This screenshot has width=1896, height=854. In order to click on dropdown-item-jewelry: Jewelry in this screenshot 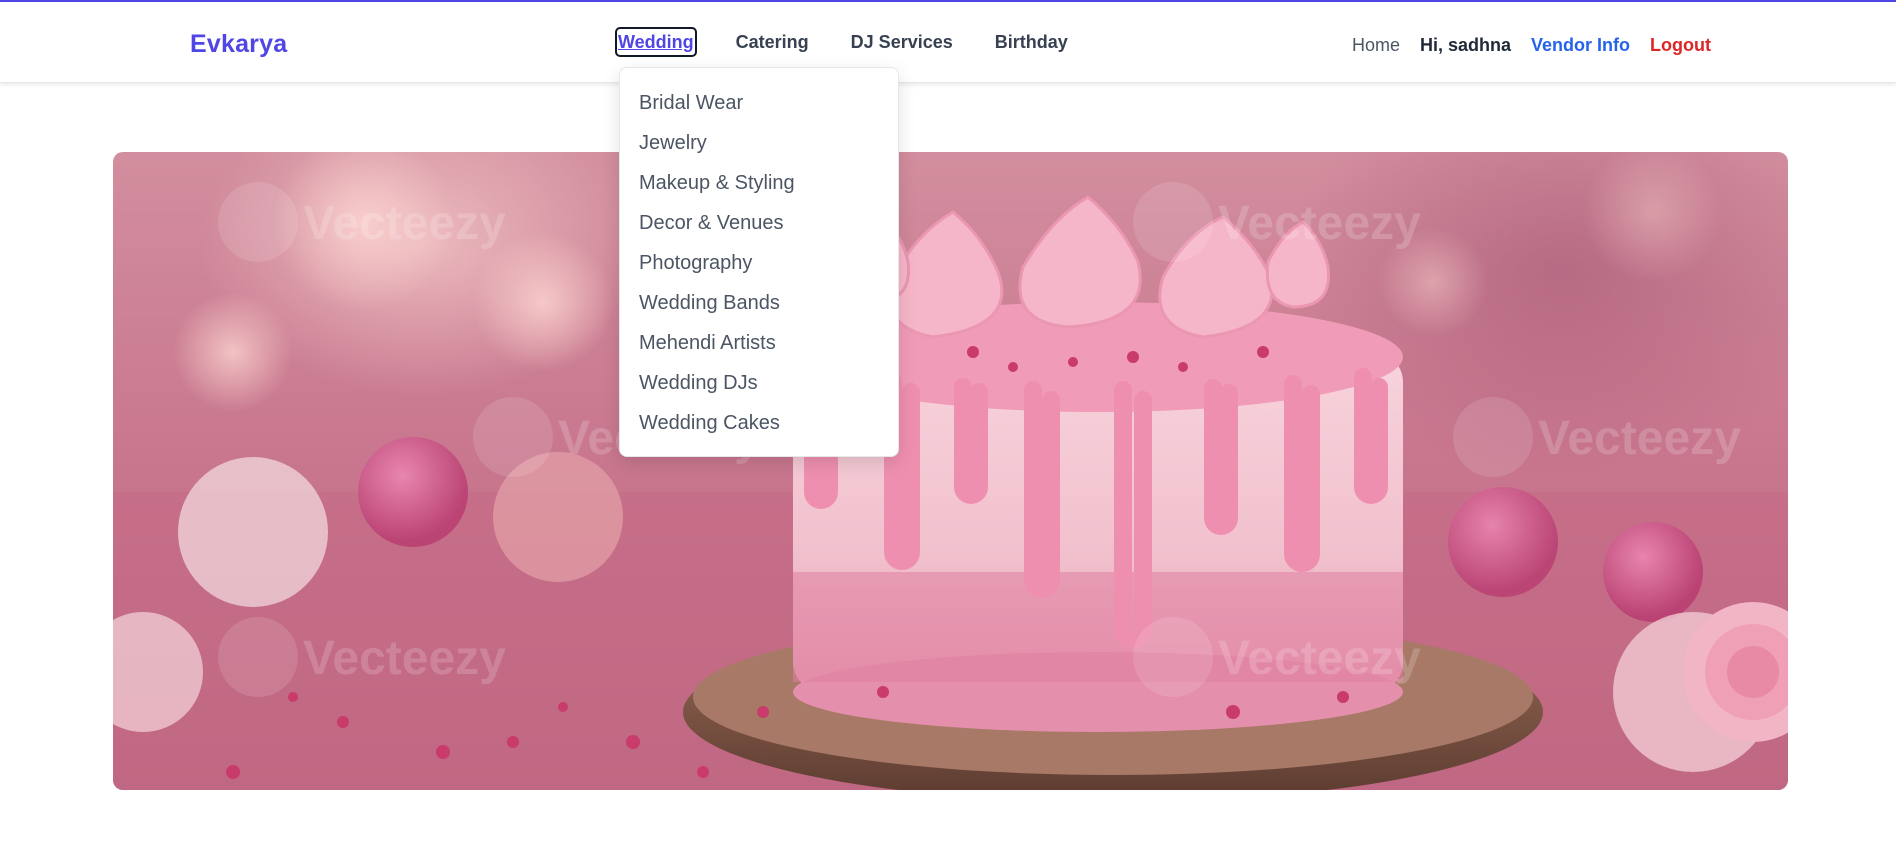, I will do `click(759, 143)`.